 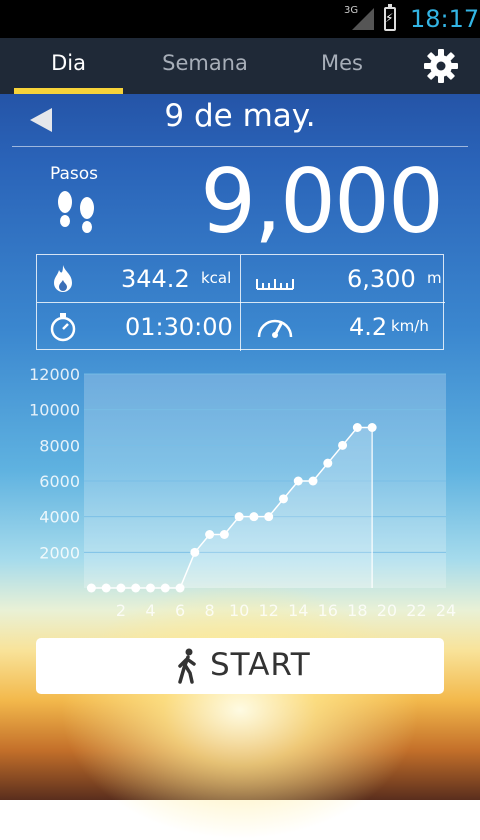 I want to click on speed-cell: 4.2 km/h, so click(x=343, y=327).